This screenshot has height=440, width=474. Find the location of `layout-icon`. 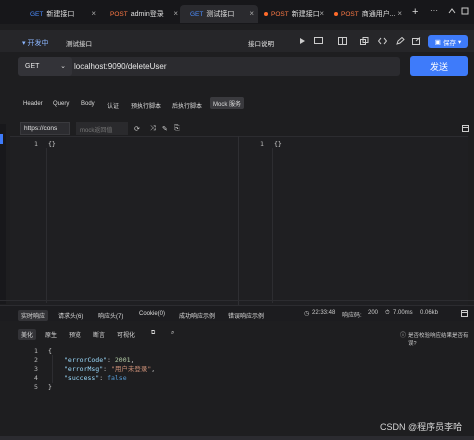

layout-icon is located at coordinates (342, 41).